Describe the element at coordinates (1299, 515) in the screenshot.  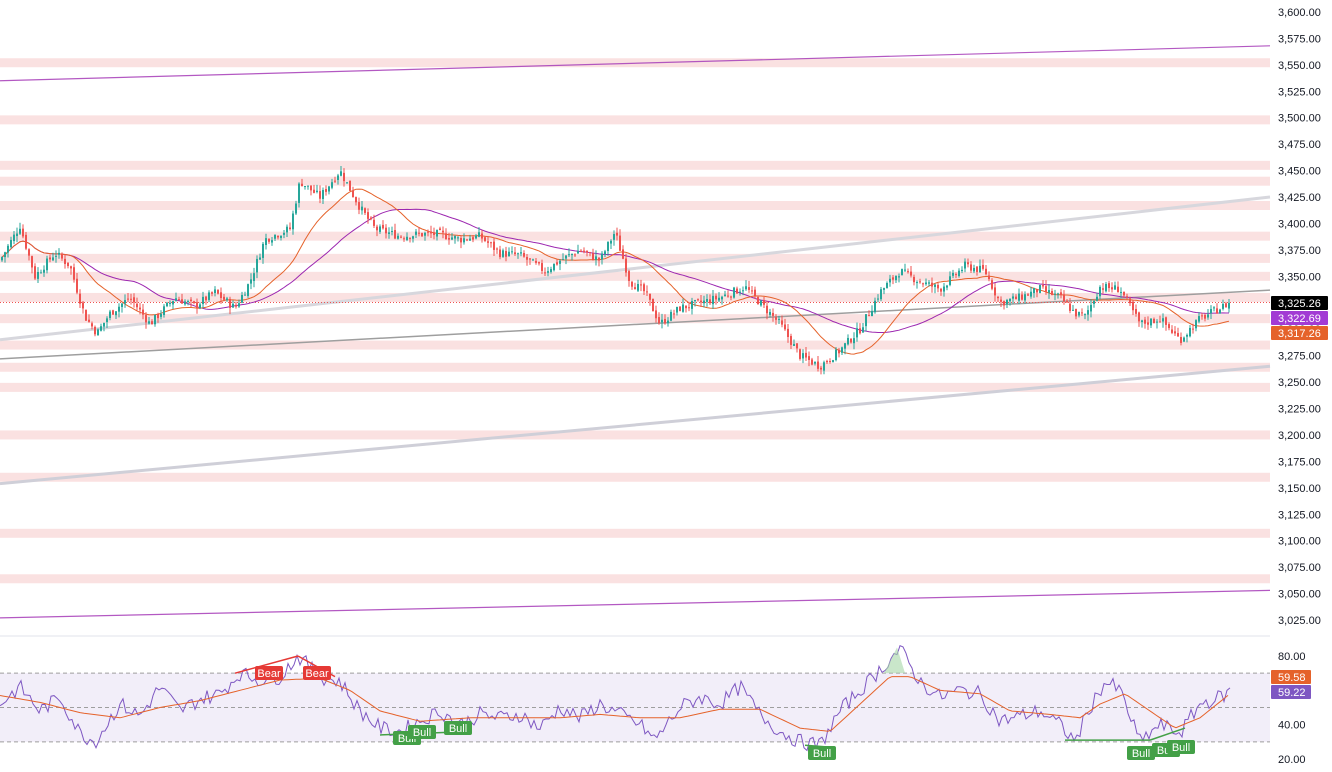
I see `price-tick-label: 3,125.00` at that location.